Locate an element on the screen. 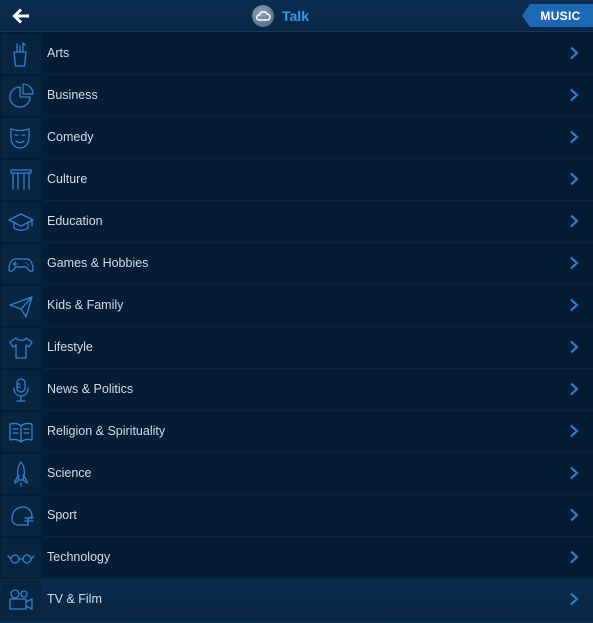 This screenshot has height=623, width=593. category-row: Technology is located at coordinates (296, 558).